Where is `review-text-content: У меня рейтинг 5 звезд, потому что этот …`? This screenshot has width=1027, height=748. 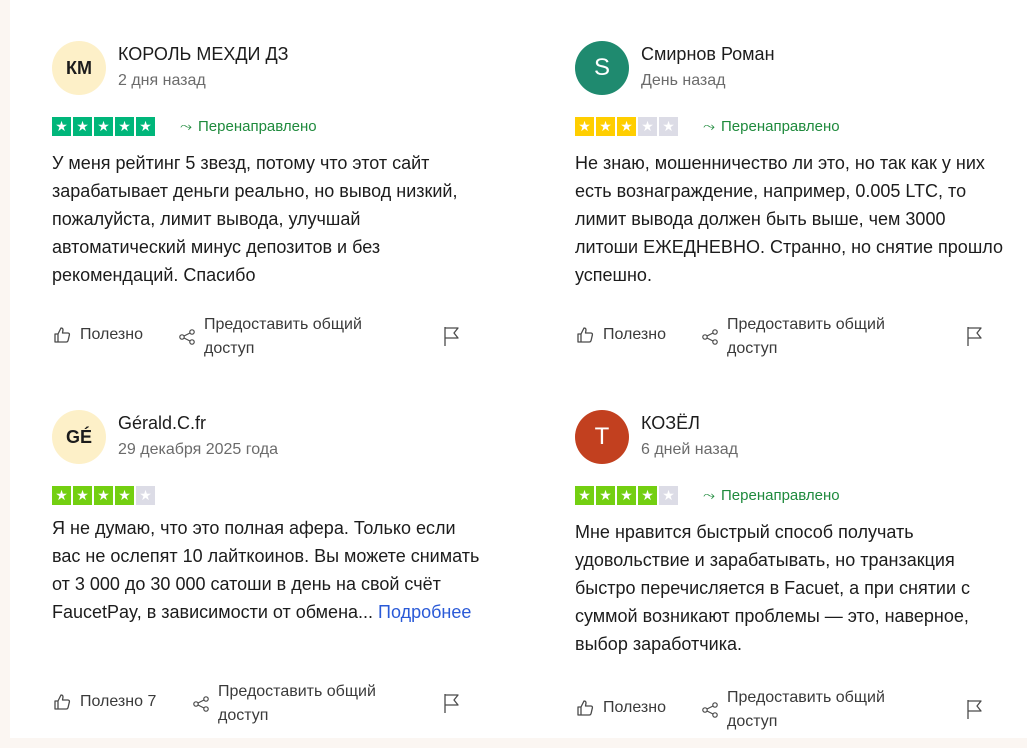
review-text-content: У меня рейтинг 5 звезд, потому что этот … is located at coordinates (255, 219).